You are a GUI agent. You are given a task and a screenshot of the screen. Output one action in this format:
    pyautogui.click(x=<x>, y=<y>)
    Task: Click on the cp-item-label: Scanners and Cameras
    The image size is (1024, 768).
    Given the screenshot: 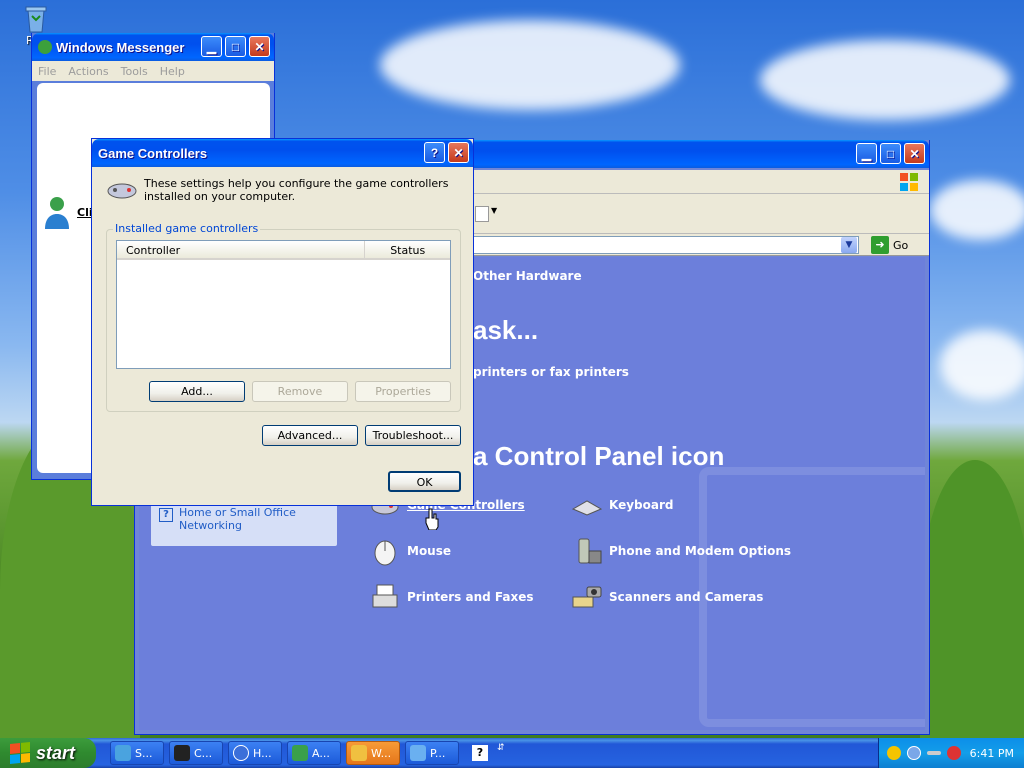 What is the action you would take?
    pyautogui.click(x=686, y=597)
    